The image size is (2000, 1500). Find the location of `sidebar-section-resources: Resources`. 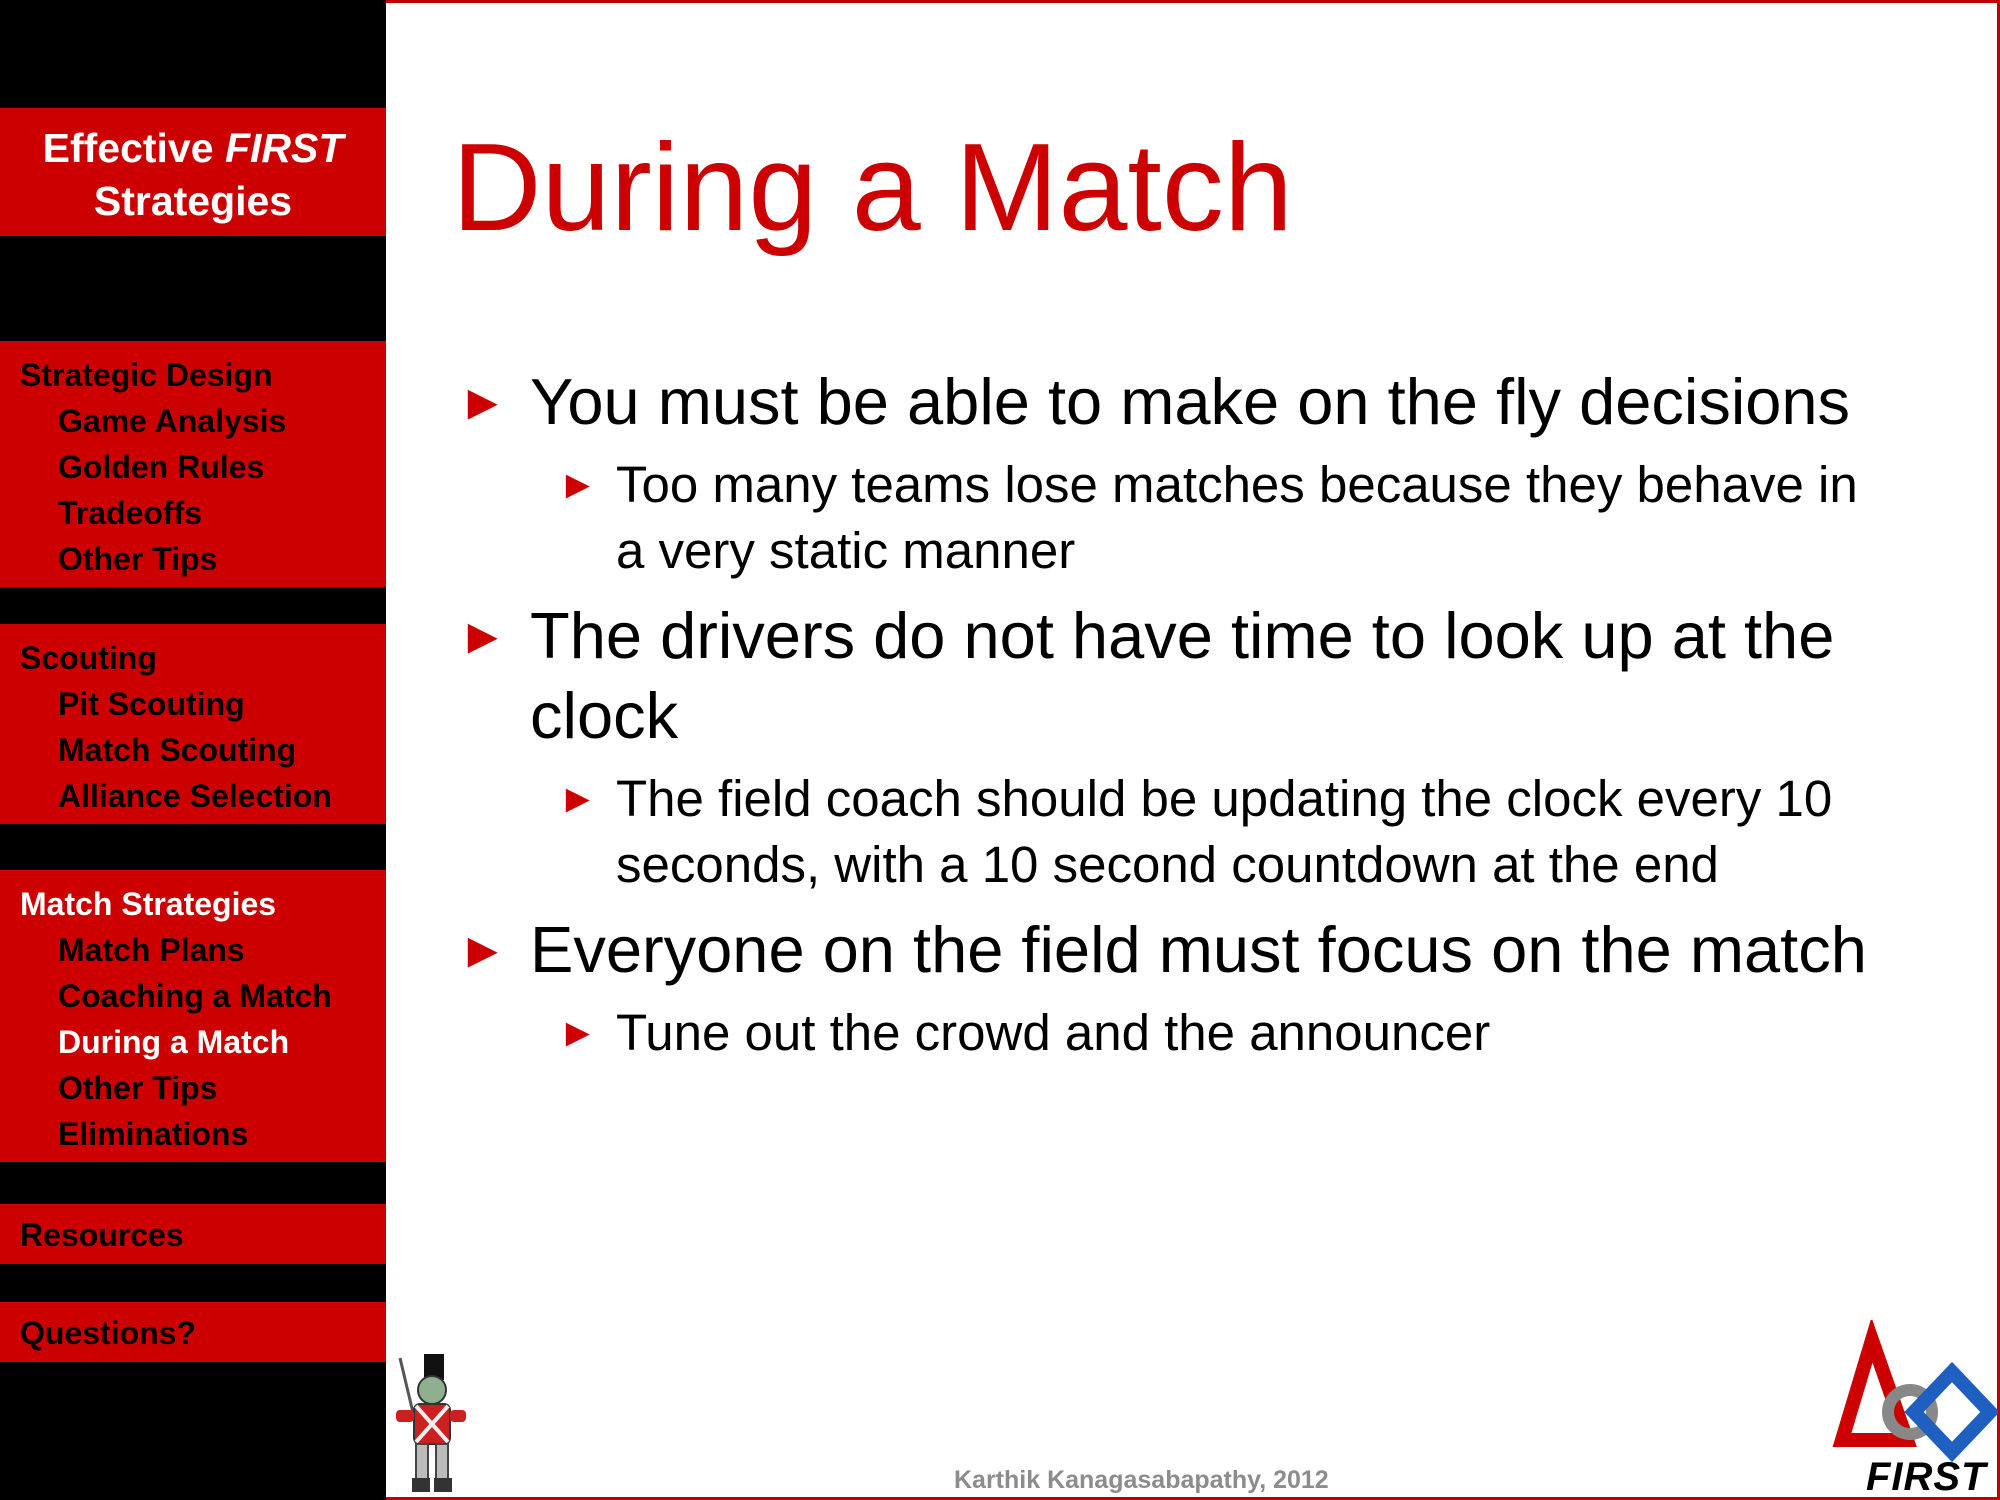

sidebar-section-resources: Resources is located at coordinates (193, 1234).